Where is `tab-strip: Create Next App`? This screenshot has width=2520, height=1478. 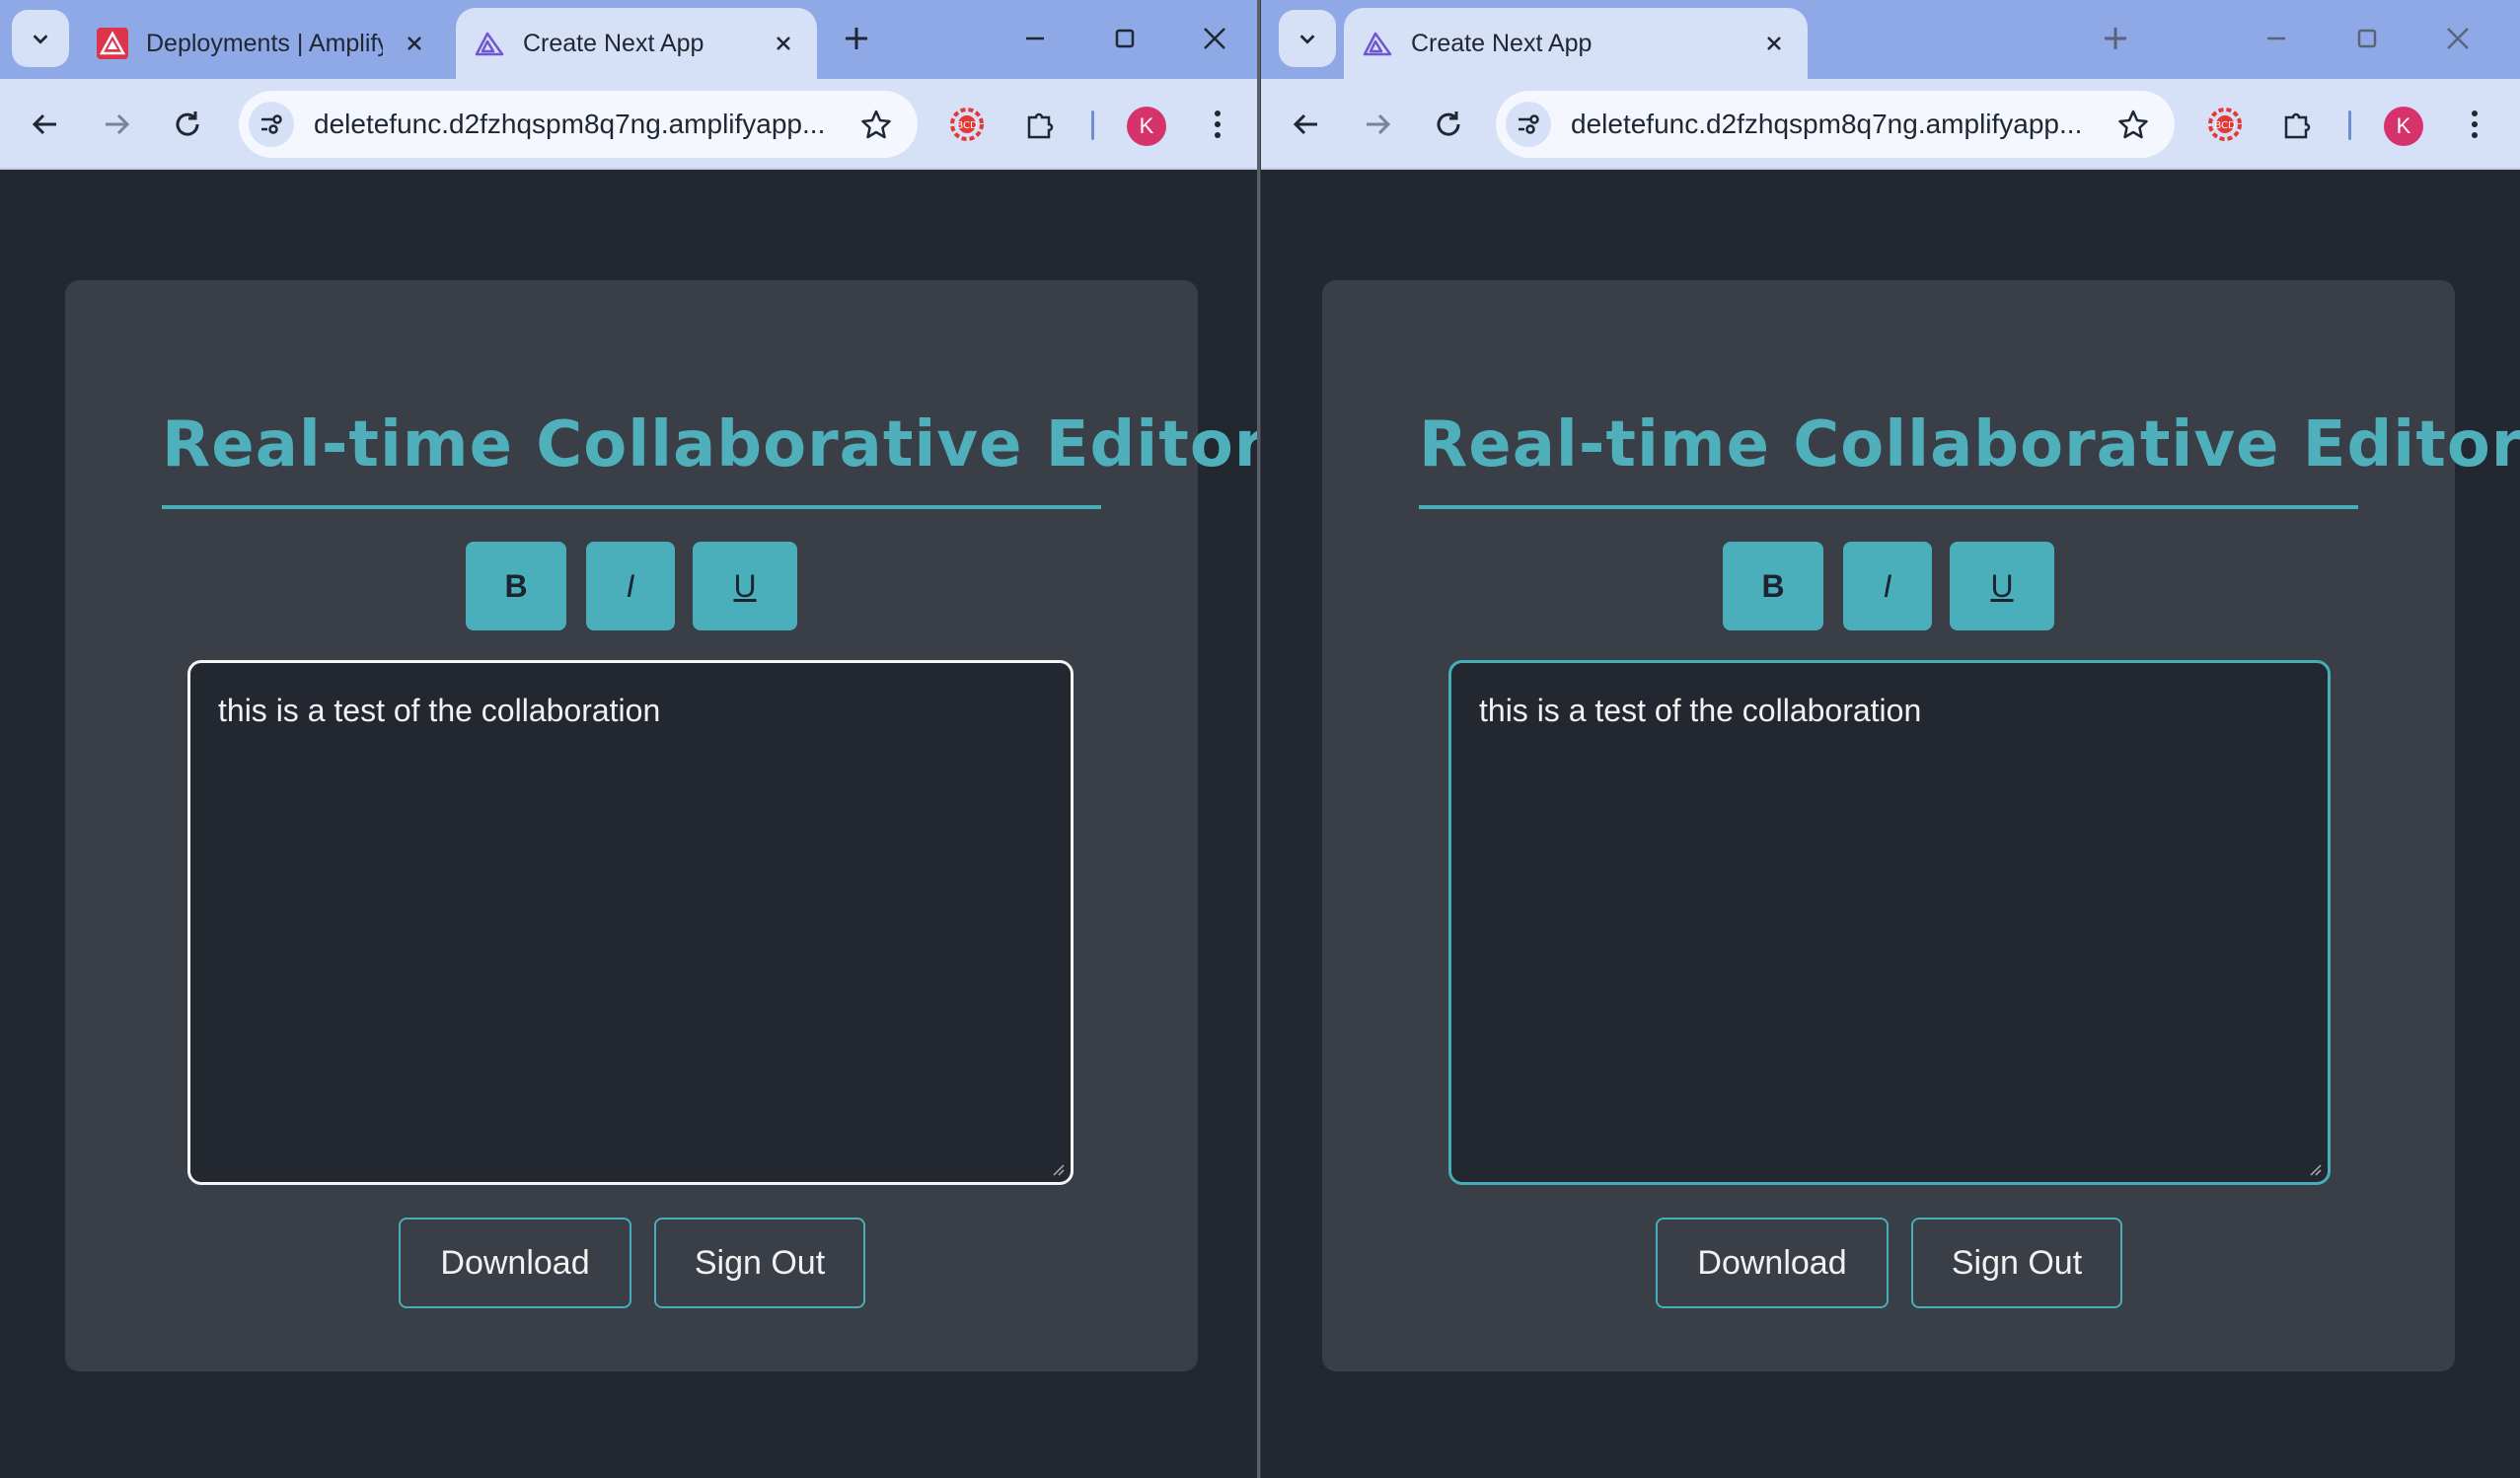
tab-strip: Create Next App is located at coordinates (1890, 39).